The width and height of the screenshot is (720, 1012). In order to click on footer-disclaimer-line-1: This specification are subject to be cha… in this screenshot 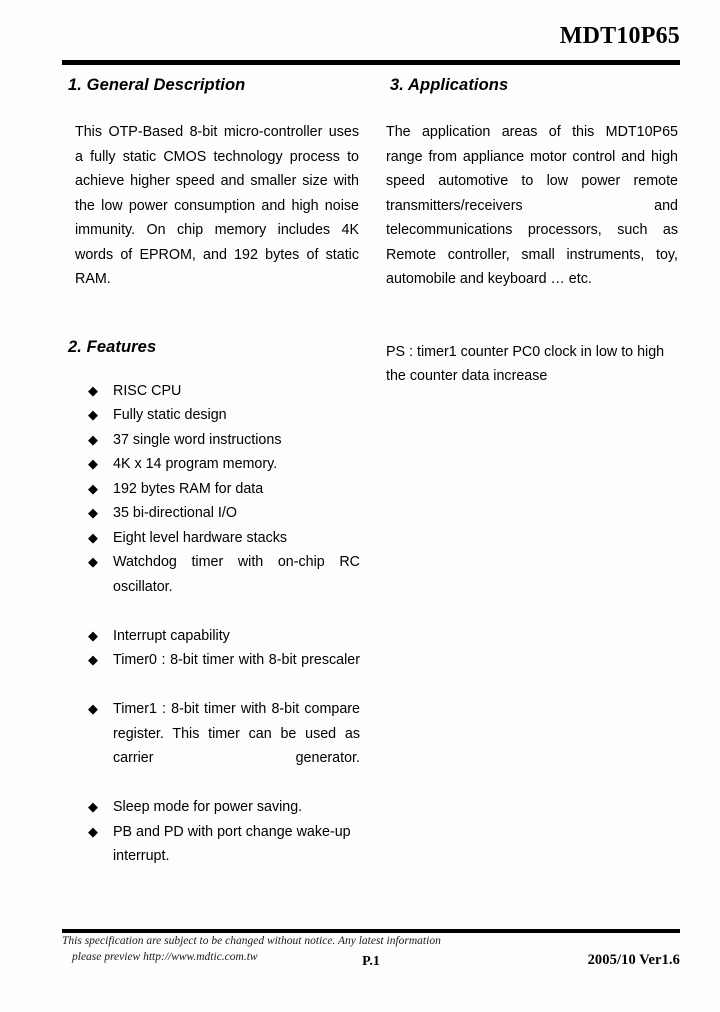, I will do `click(251, 941)`.